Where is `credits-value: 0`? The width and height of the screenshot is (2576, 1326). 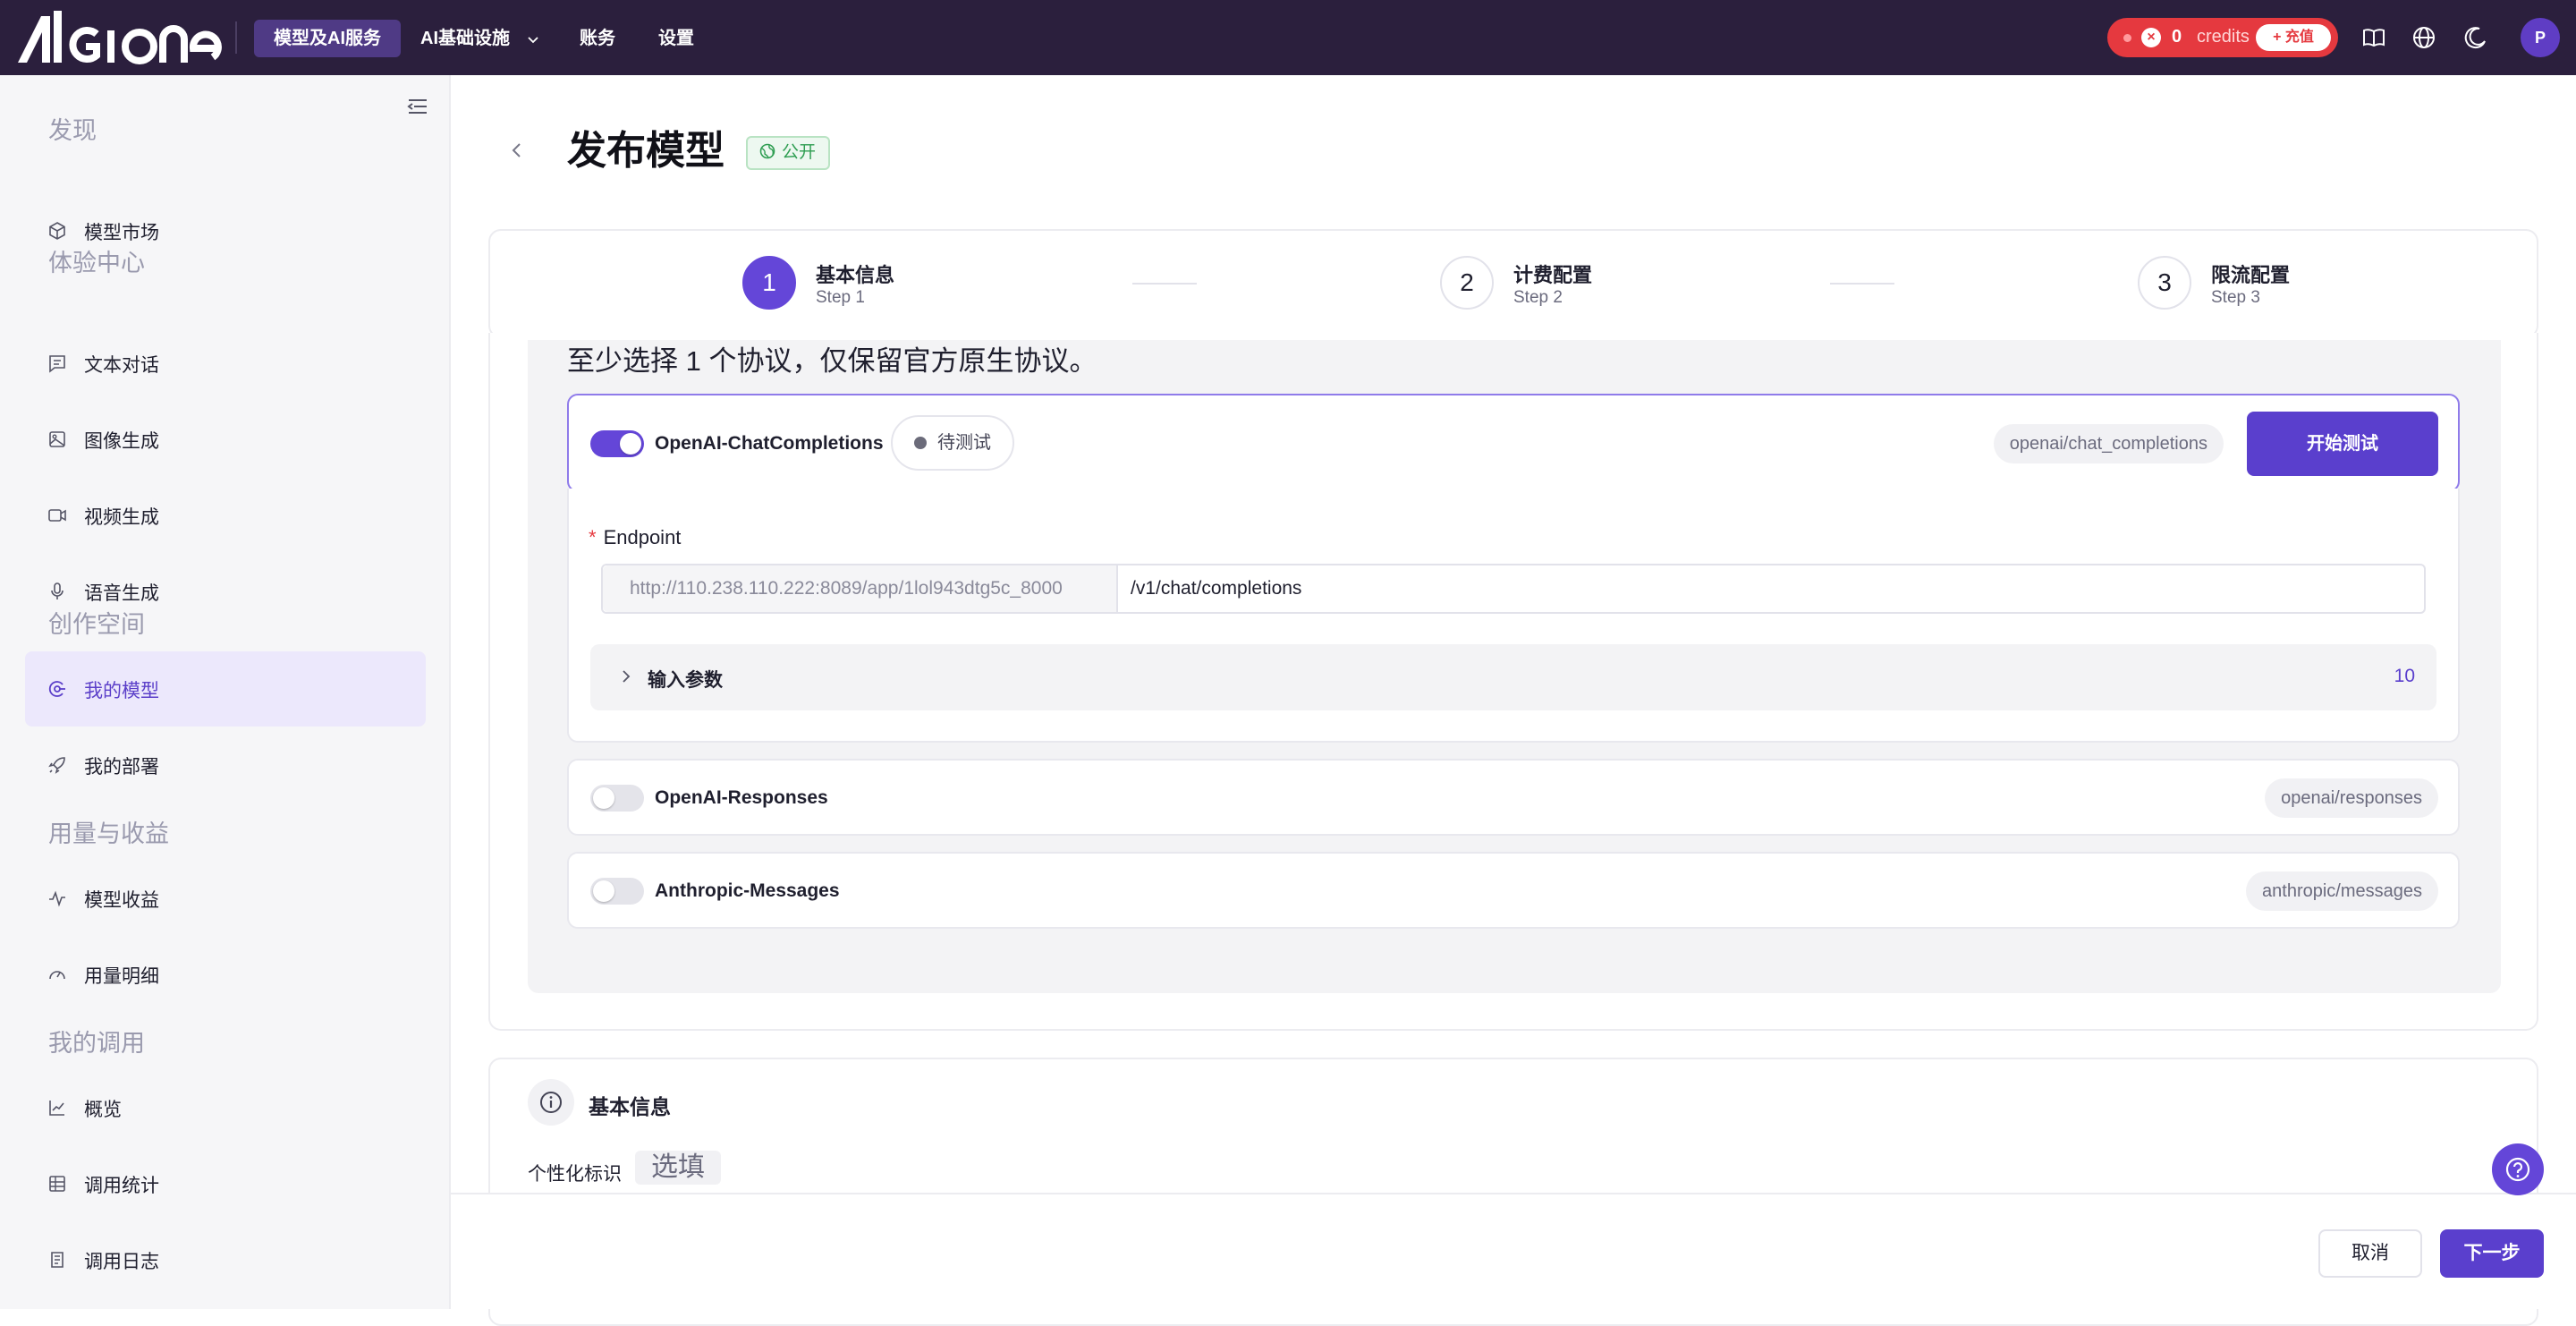 credits-value: 0 is located at coordinates (2177, 37).